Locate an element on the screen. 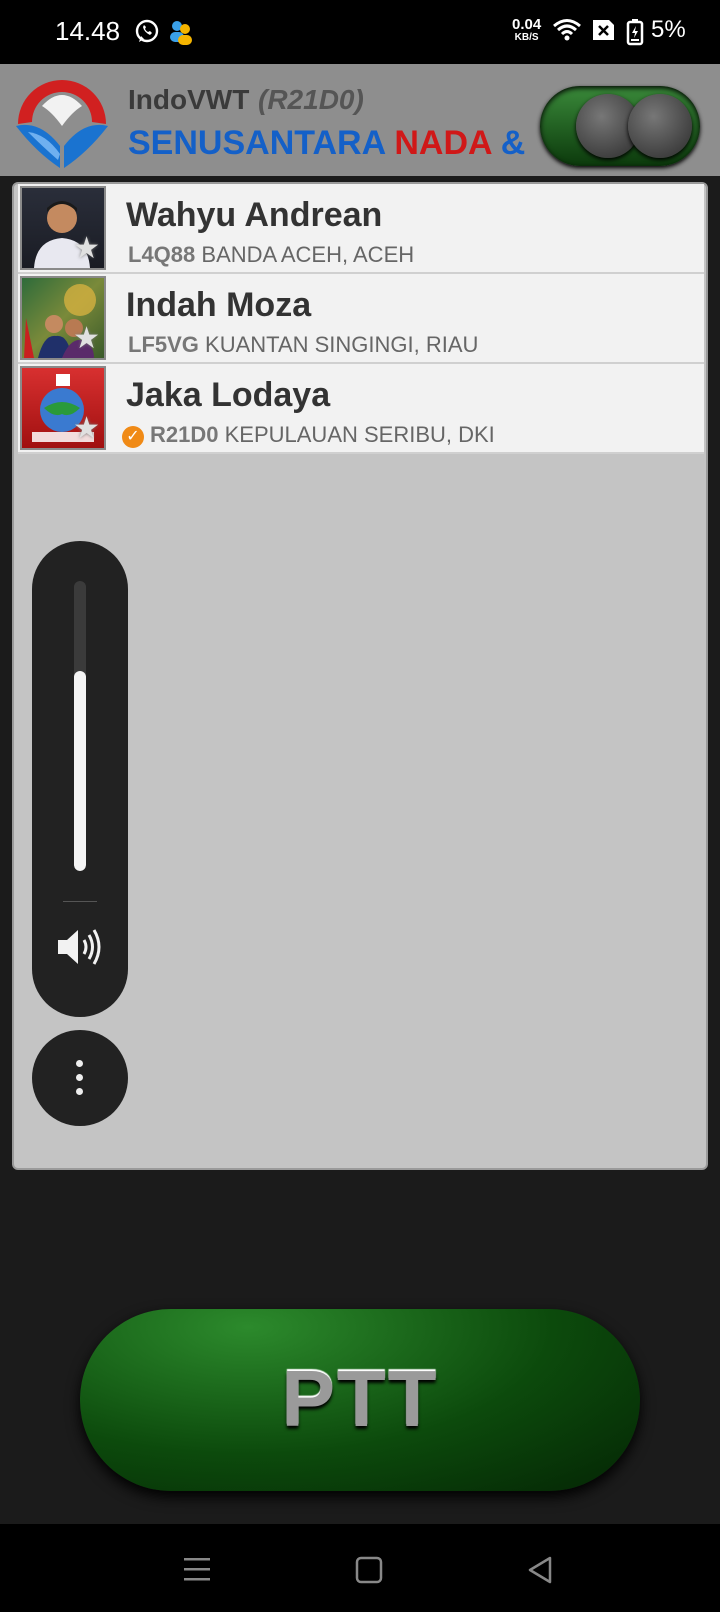  battery-percent: 5% is located at coordinates (668, 29).